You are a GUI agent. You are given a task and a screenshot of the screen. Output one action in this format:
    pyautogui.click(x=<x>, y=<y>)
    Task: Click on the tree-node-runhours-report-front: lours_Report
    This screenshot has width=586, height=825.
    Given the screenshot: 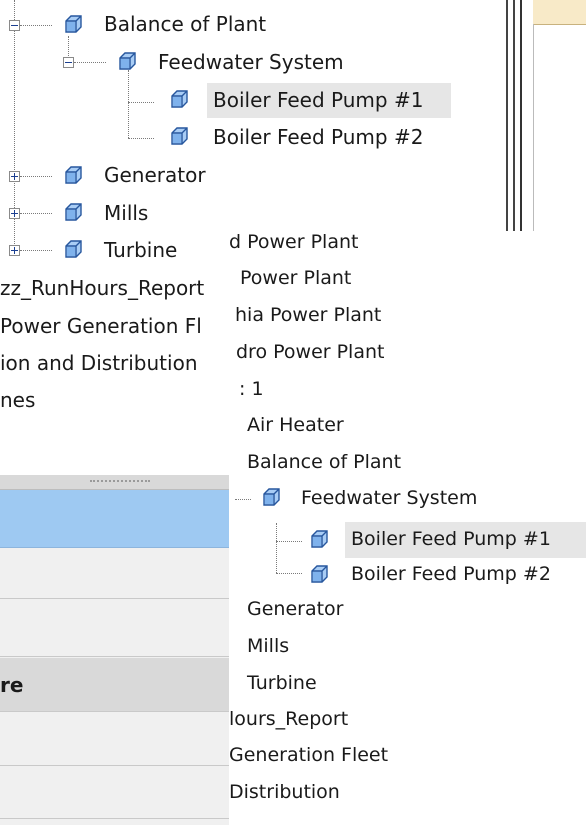 What is the action you would take?
    pyautogui.click(x=288, y=719)
    